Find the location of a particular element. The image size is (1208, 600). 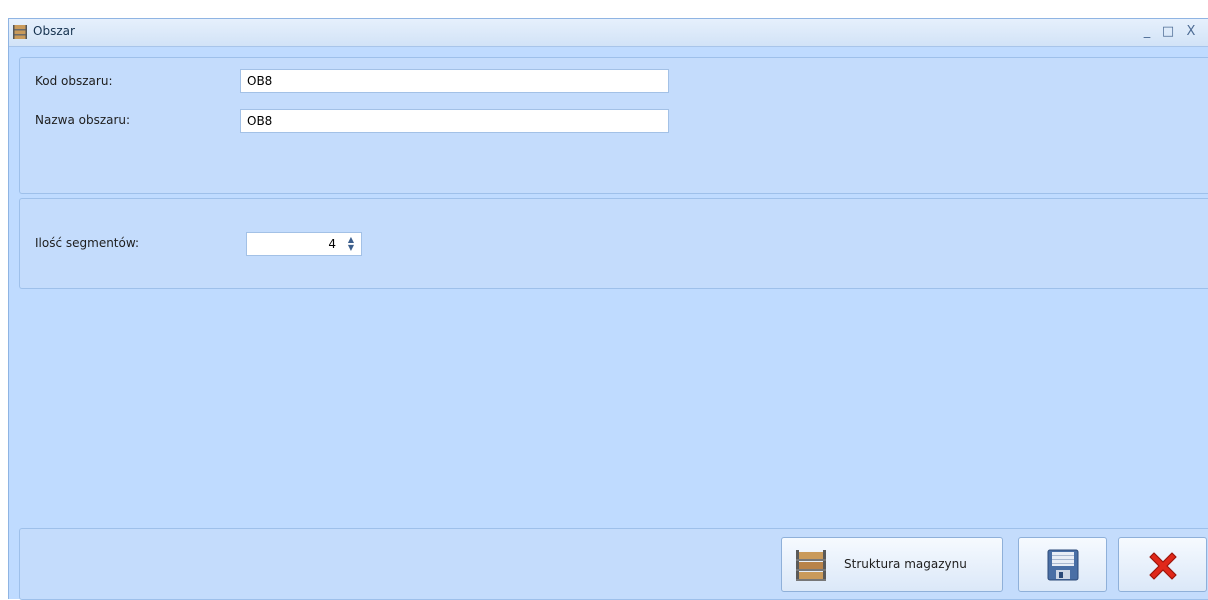

close-button: X is located at coordinates (1191, 32).